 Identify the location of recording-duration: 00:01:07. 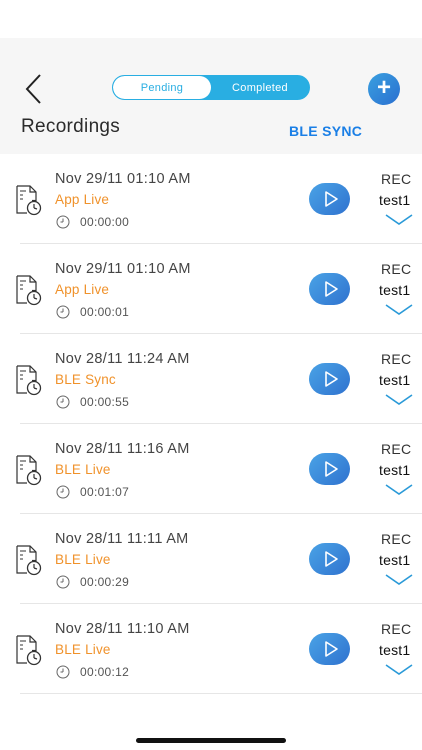
(105, 492).